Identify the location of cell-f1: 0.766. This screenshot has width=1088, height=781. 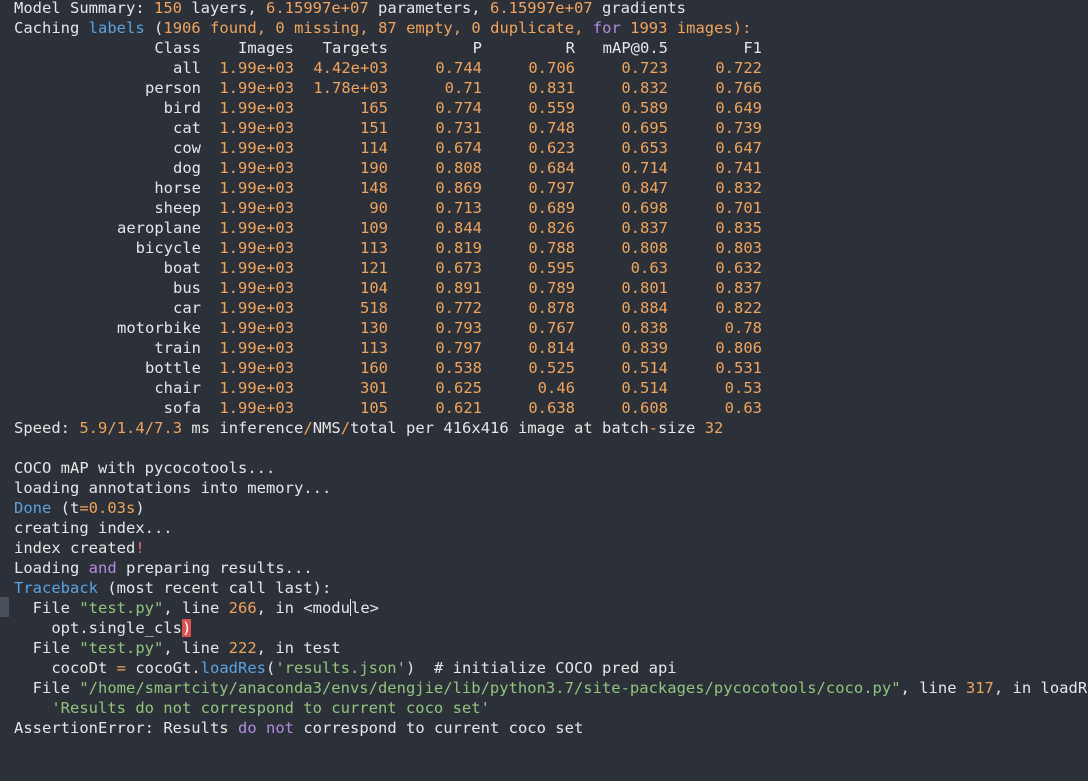
(738, 88).